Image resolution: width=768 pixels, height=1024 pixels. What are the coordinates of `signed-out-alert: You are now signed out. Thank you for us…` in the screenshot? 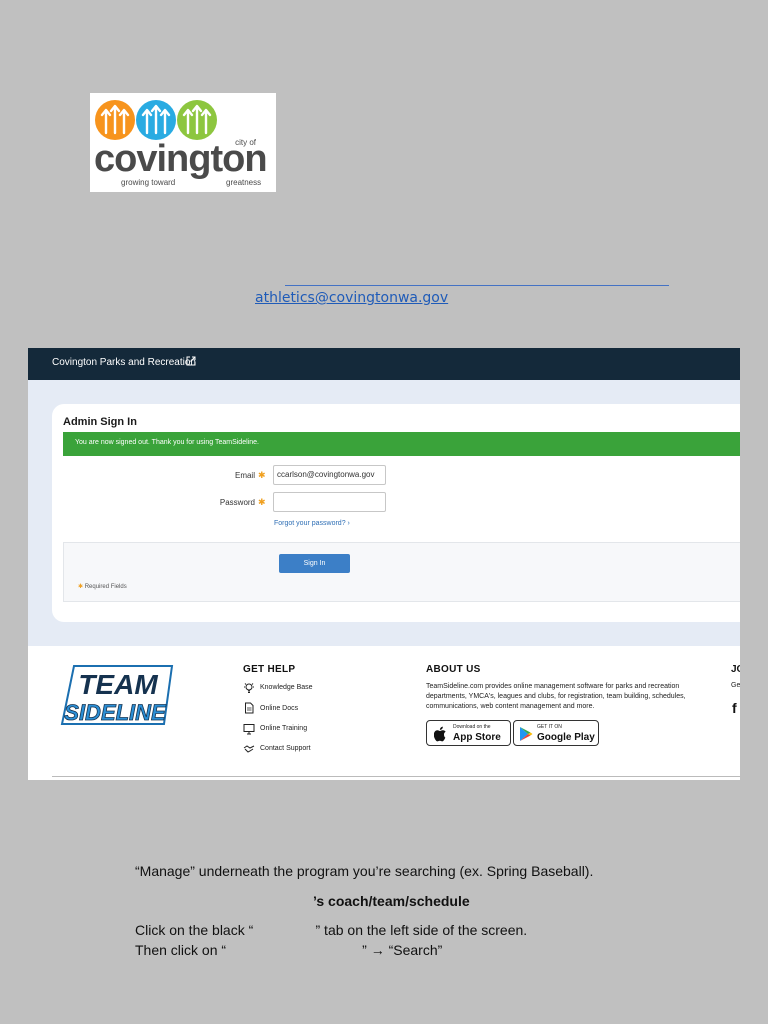 It's located at (401, 444).